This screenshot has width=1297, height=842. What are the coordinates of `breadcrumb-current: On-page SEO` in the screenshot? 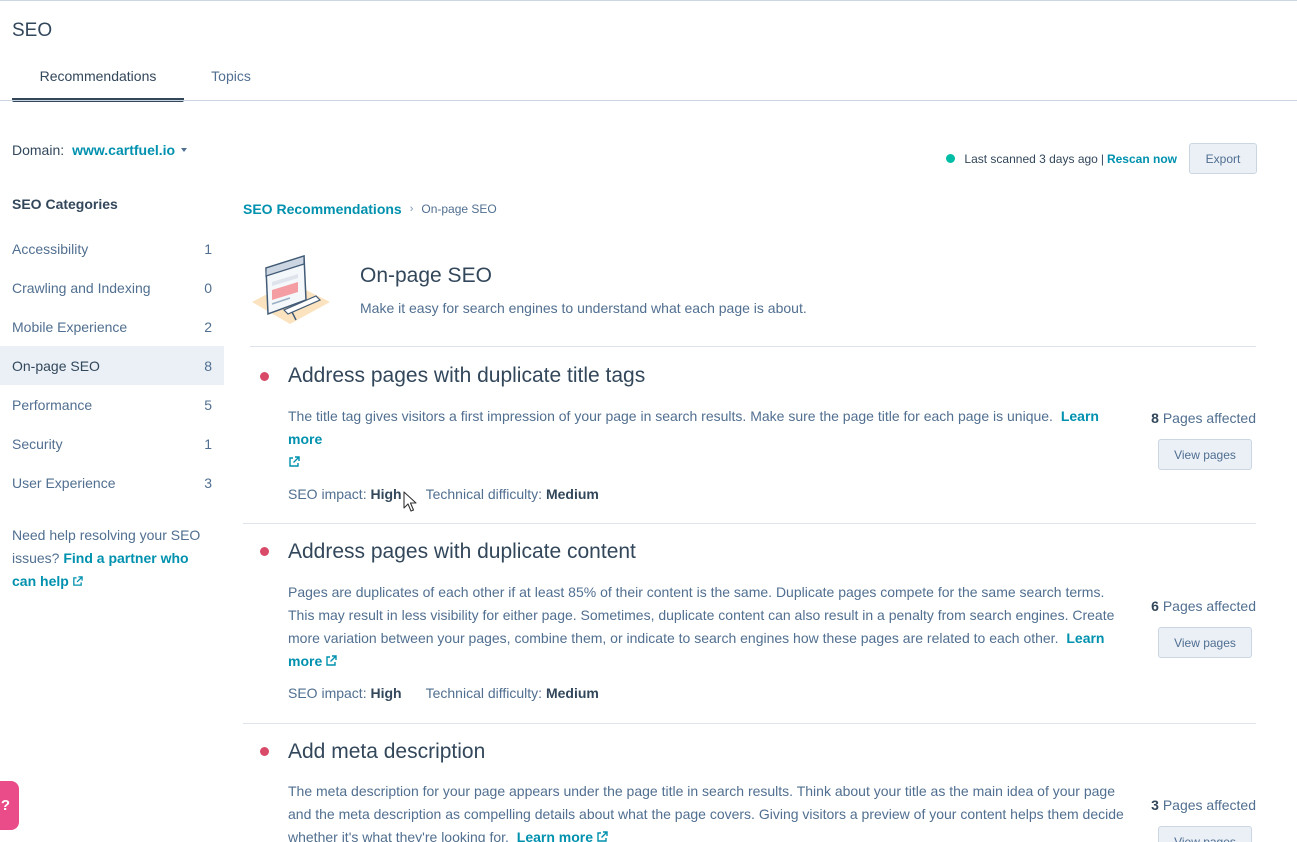 It's located at (459, 209).